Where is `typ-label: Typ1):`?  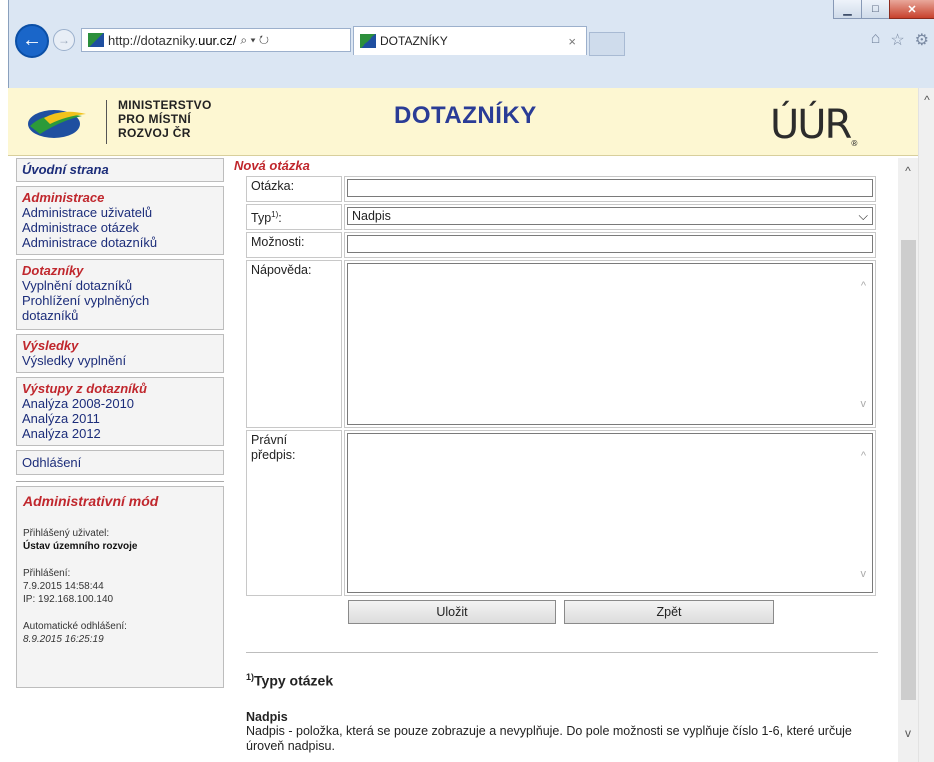 typ-label: Typ1): is located at coordinates (294, 217).